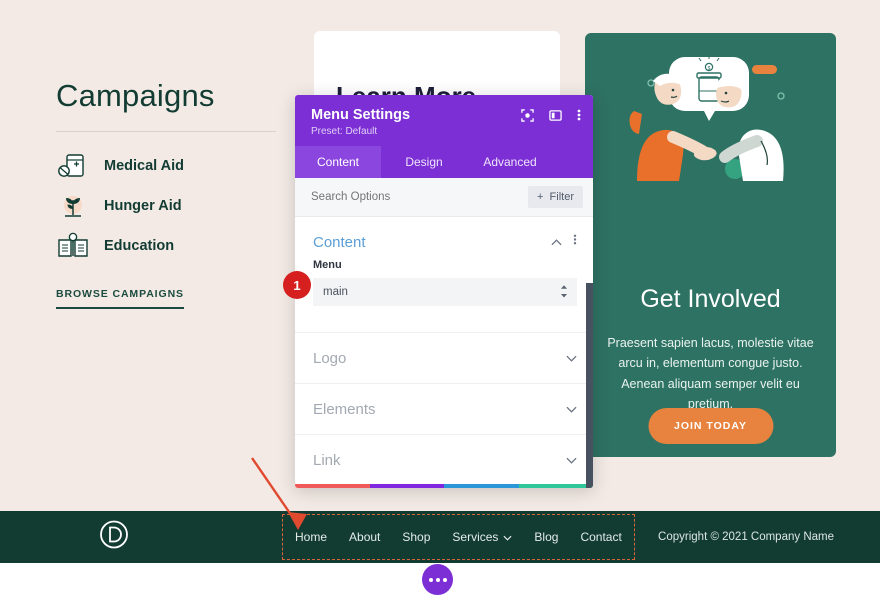  I want to click on copyright-text: Copyright © 2021 Company Name, so click(746, 537).